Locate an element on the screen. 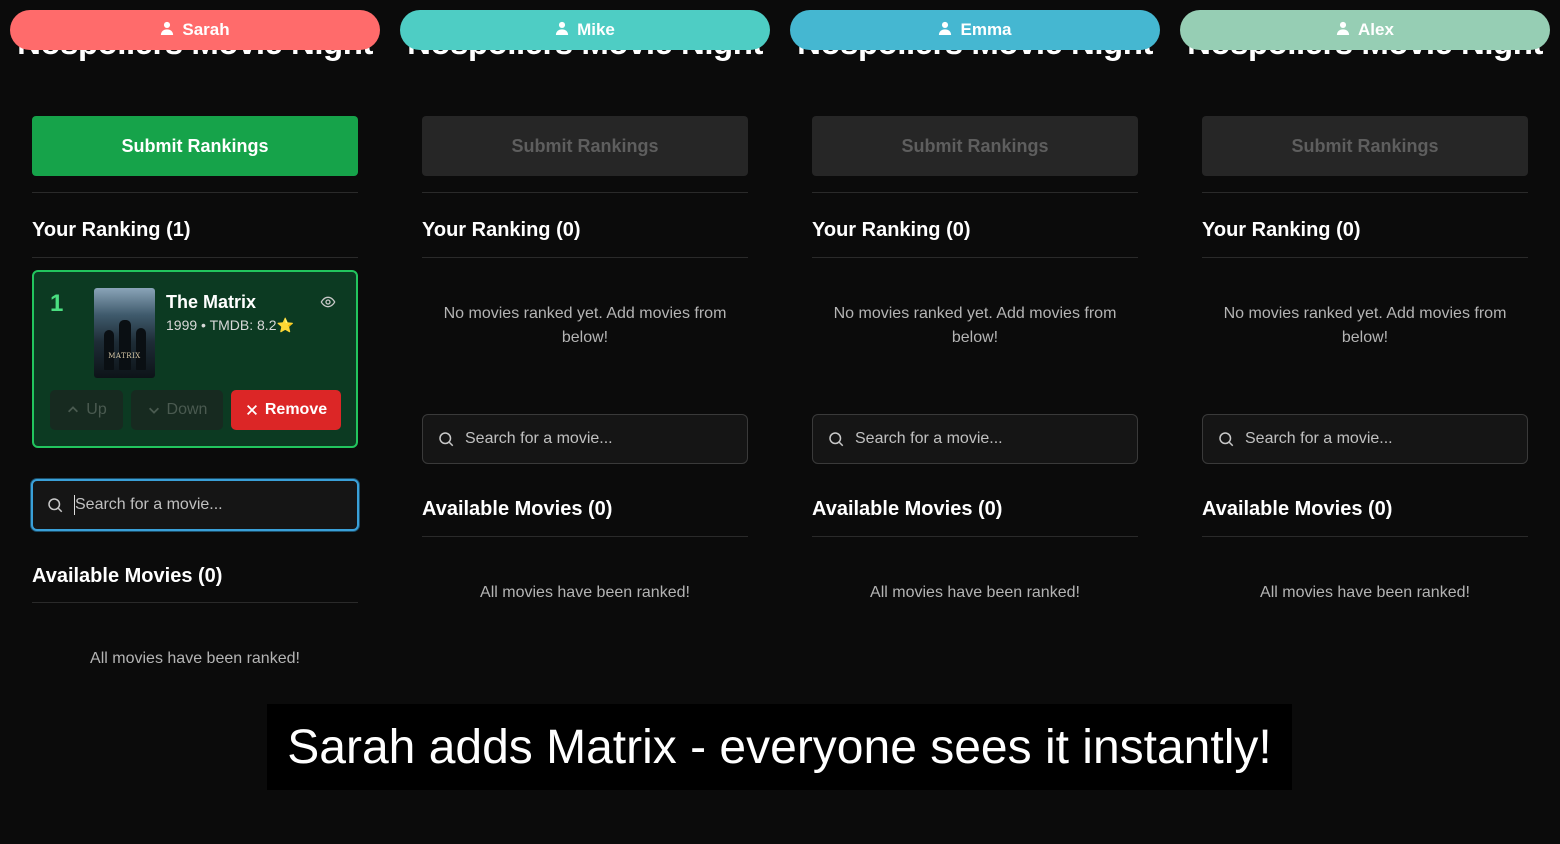 The width and height of the screenshot is (1560, 844). movie-title: The Matrix is located at coordinates (211, 302).